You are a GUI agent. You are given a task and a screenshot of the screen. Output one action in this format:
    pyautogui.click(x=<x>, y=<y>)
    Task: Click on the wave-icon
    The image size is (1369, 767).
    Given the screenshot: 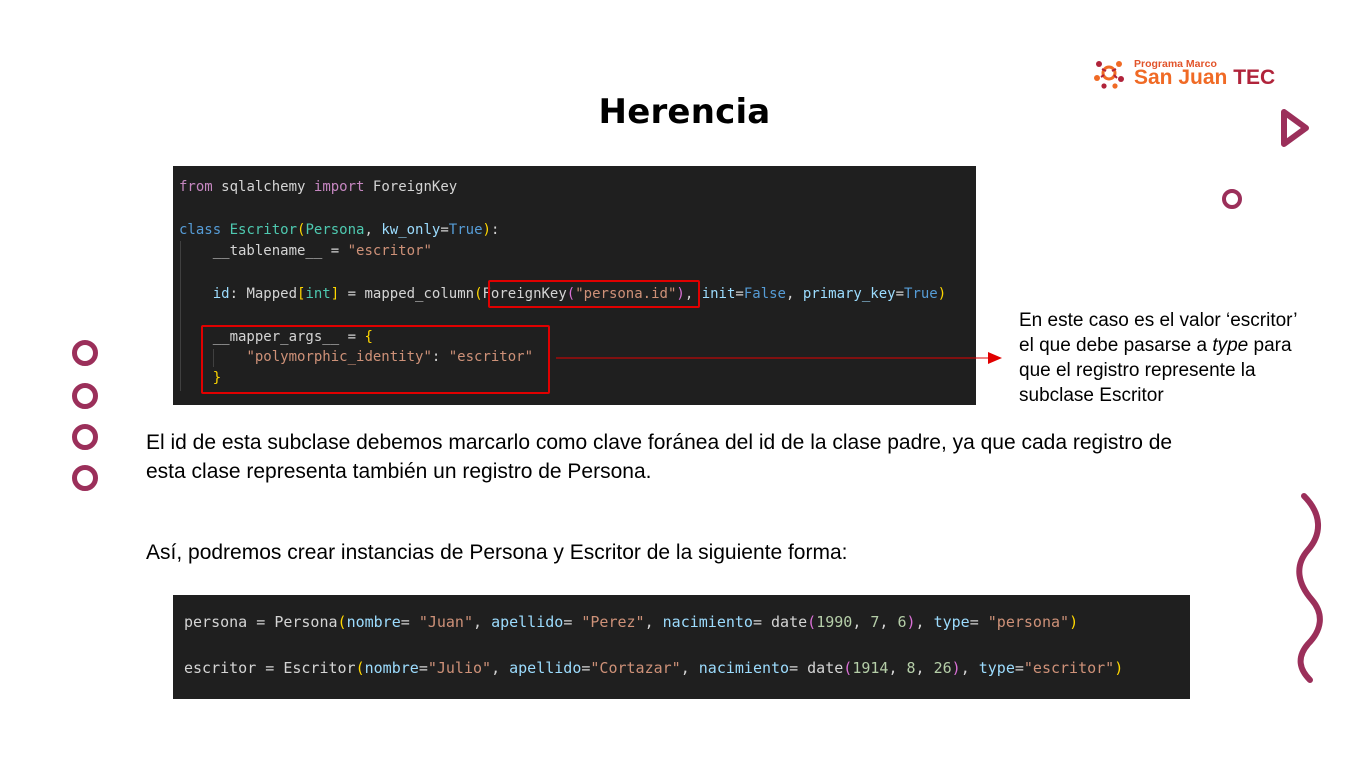 What is the action you would take?
    pyautogui.click(x=1309, y=588)
    